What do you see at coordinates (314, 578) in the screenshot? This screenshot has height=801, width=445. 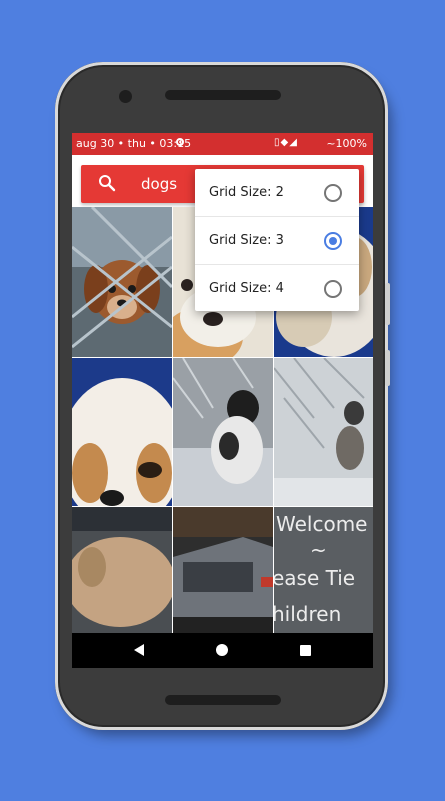 I see `sign-text-line3: ease Tie` at bounding box center [314, 578].